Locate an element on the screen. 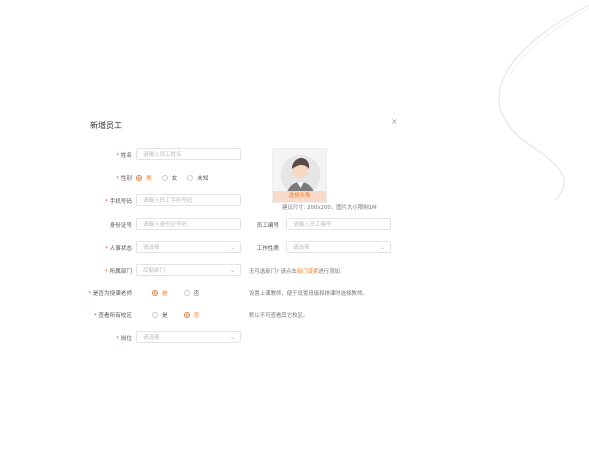 This screenshot has height=453, width=589. dialog-title: 新增员工 is located at coordinates (106, 125).